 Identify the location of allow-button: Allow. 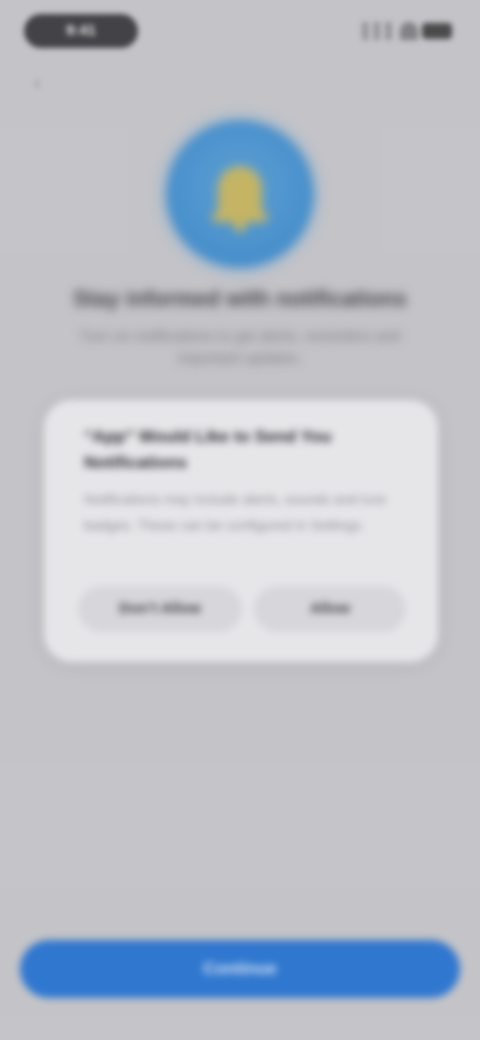
(330, 609).